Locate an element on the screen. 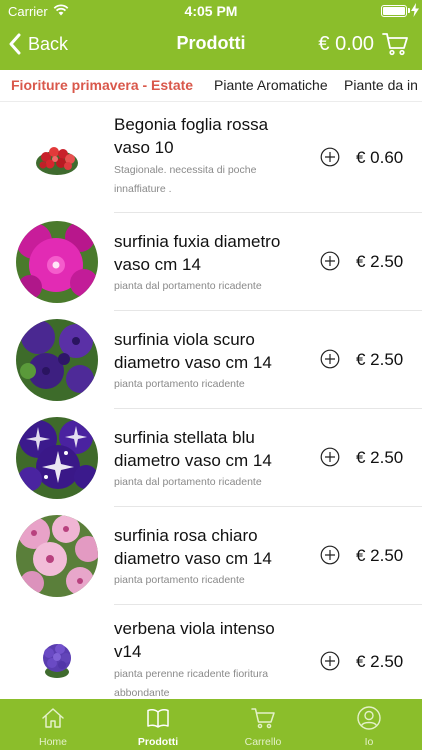 The height and width of the screenshot is (750, 422). tab-home-label: Home is located at coordinates (52, 742).